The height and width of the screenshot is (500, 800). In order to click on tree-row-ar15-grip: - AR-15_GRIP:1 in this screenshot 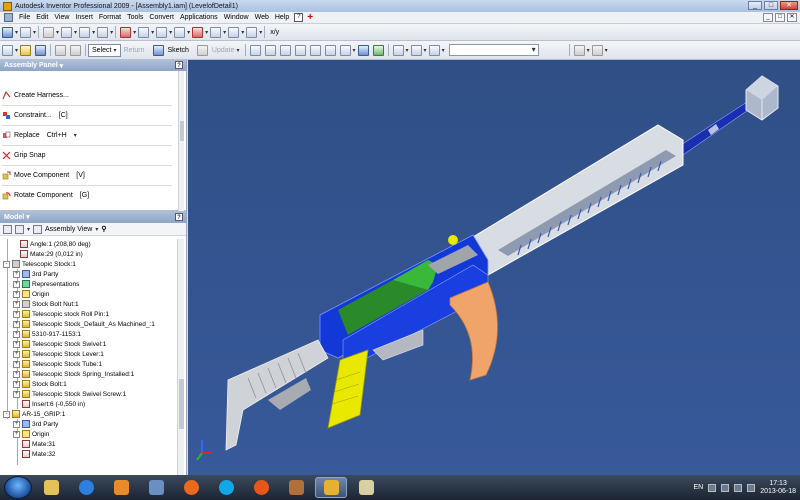, I will do `click(34, 414)`.